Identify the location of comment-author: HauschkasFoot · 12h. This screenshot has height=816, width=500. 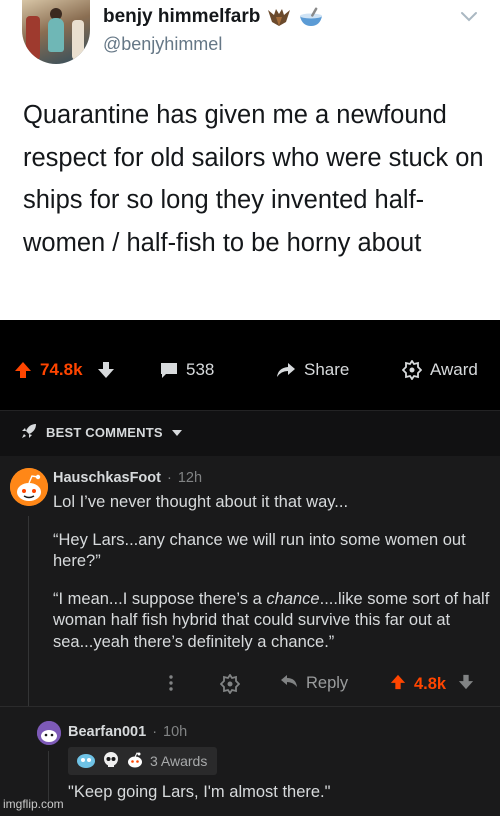
(127, 478).